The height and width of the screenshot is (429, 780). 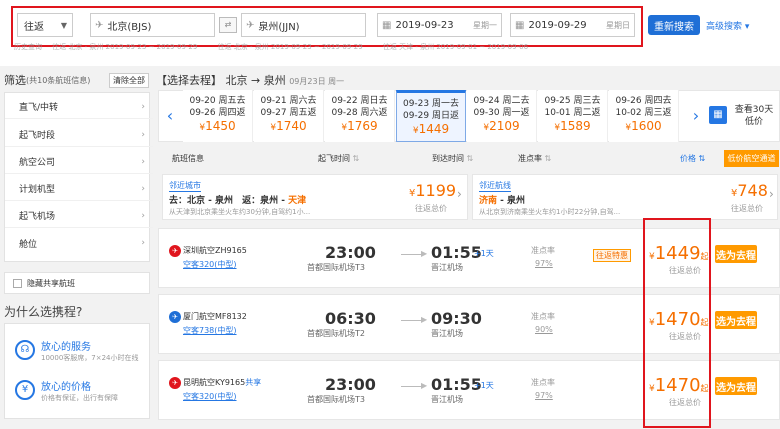 I want to click on date-back: 09-29 周日返, so click(x=430, y=116).